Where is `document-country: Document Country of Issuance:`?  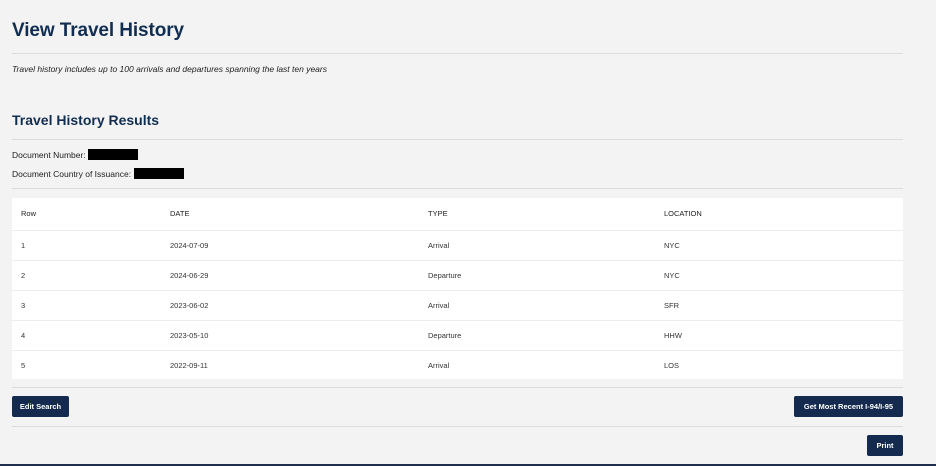
document-country: Document Country of Issuance: is located at coordinates (98, 173).